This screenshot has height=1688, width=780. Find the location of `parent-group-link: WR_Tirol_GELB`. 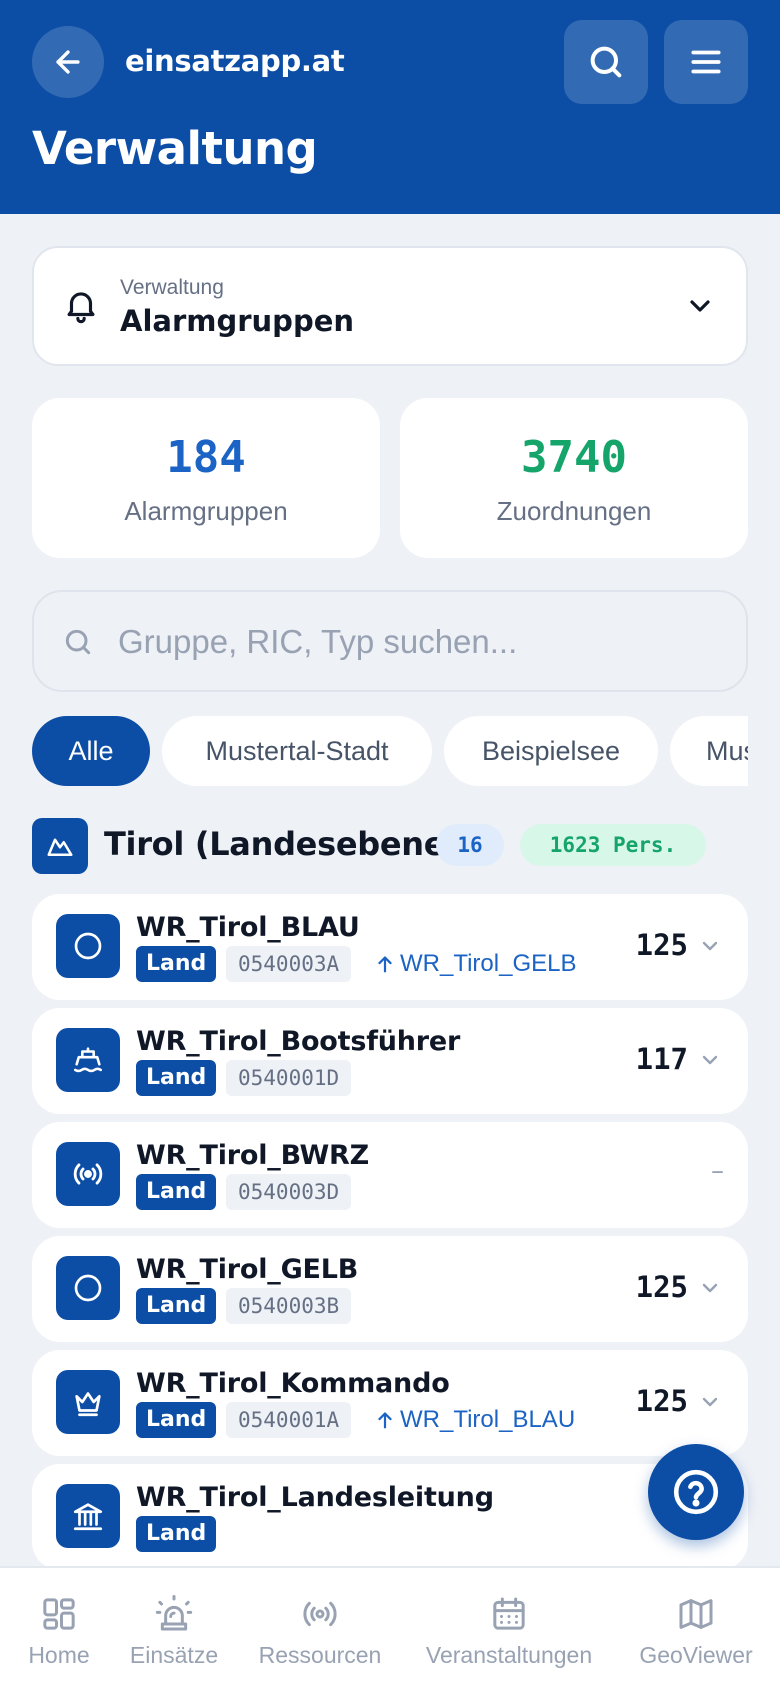

parent-group-link: WR_Tirol_GELB is located at coordinates (475, 964).